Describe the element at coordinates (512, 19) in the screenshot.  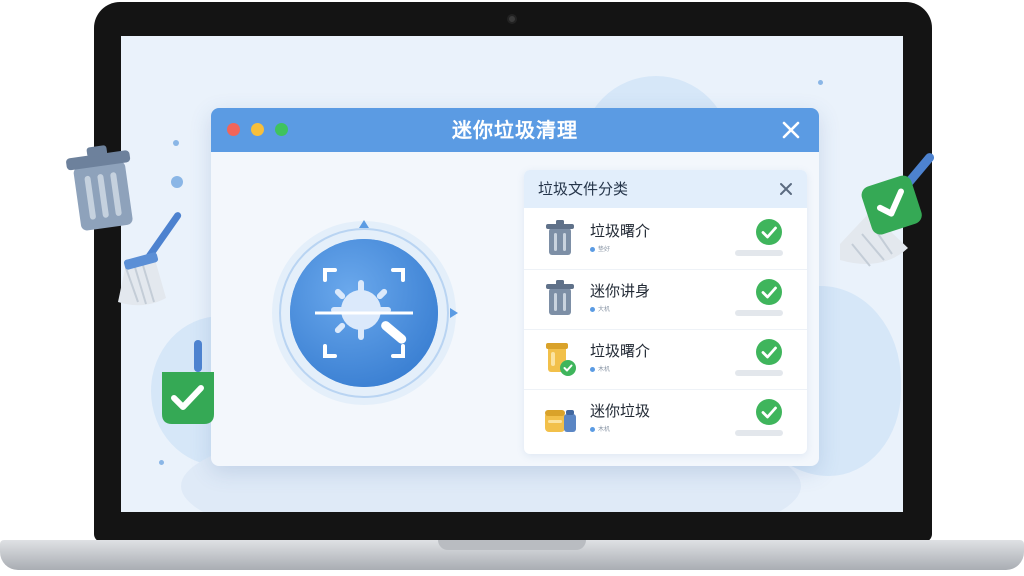
I see `webcam-icon` at that location.